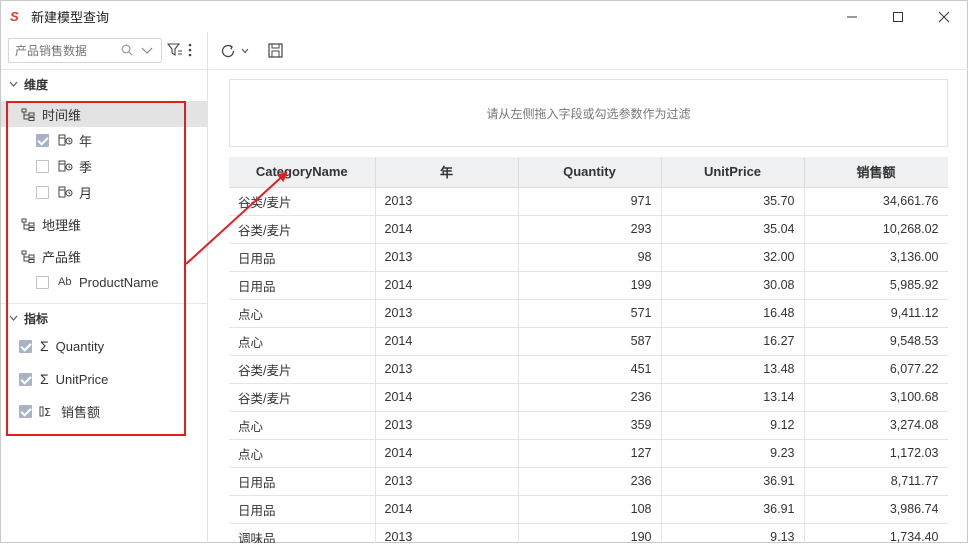 Image resolution: width=968 pixels, height=544 pixels. I want to click on filter-drop-zone: 请从左侧拖入字段或勾选参数作为过滤, so click(588, 113).